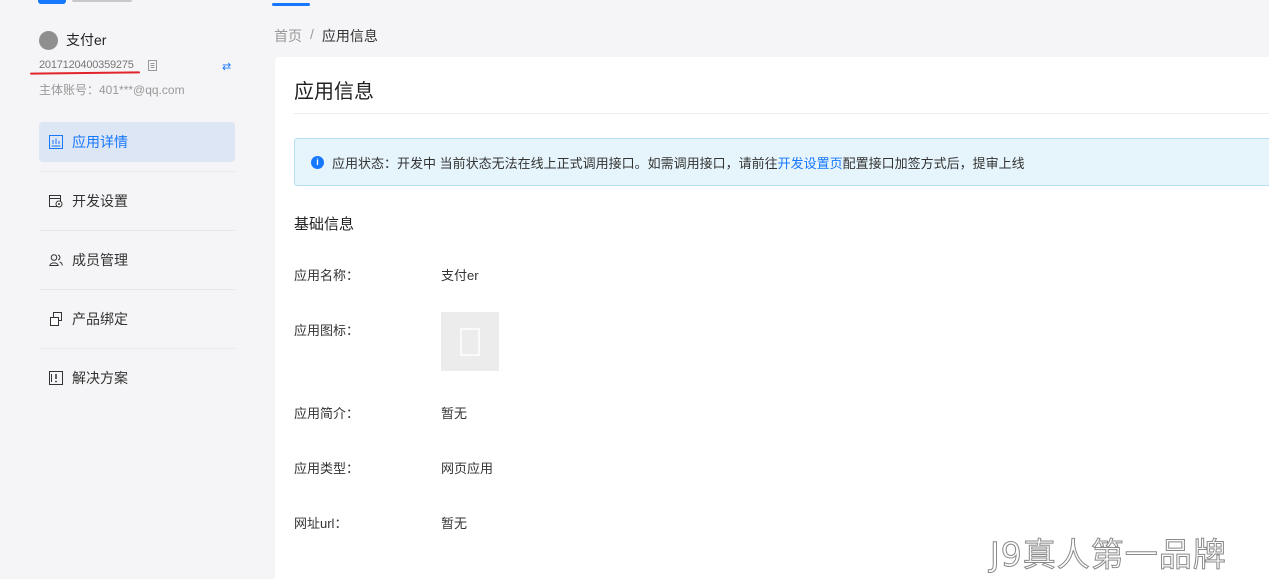 This screenshot has height=579, width=1269. Describe the element at coordinates (56, 142) in the screenshot. I see `chart-icon` at that location.